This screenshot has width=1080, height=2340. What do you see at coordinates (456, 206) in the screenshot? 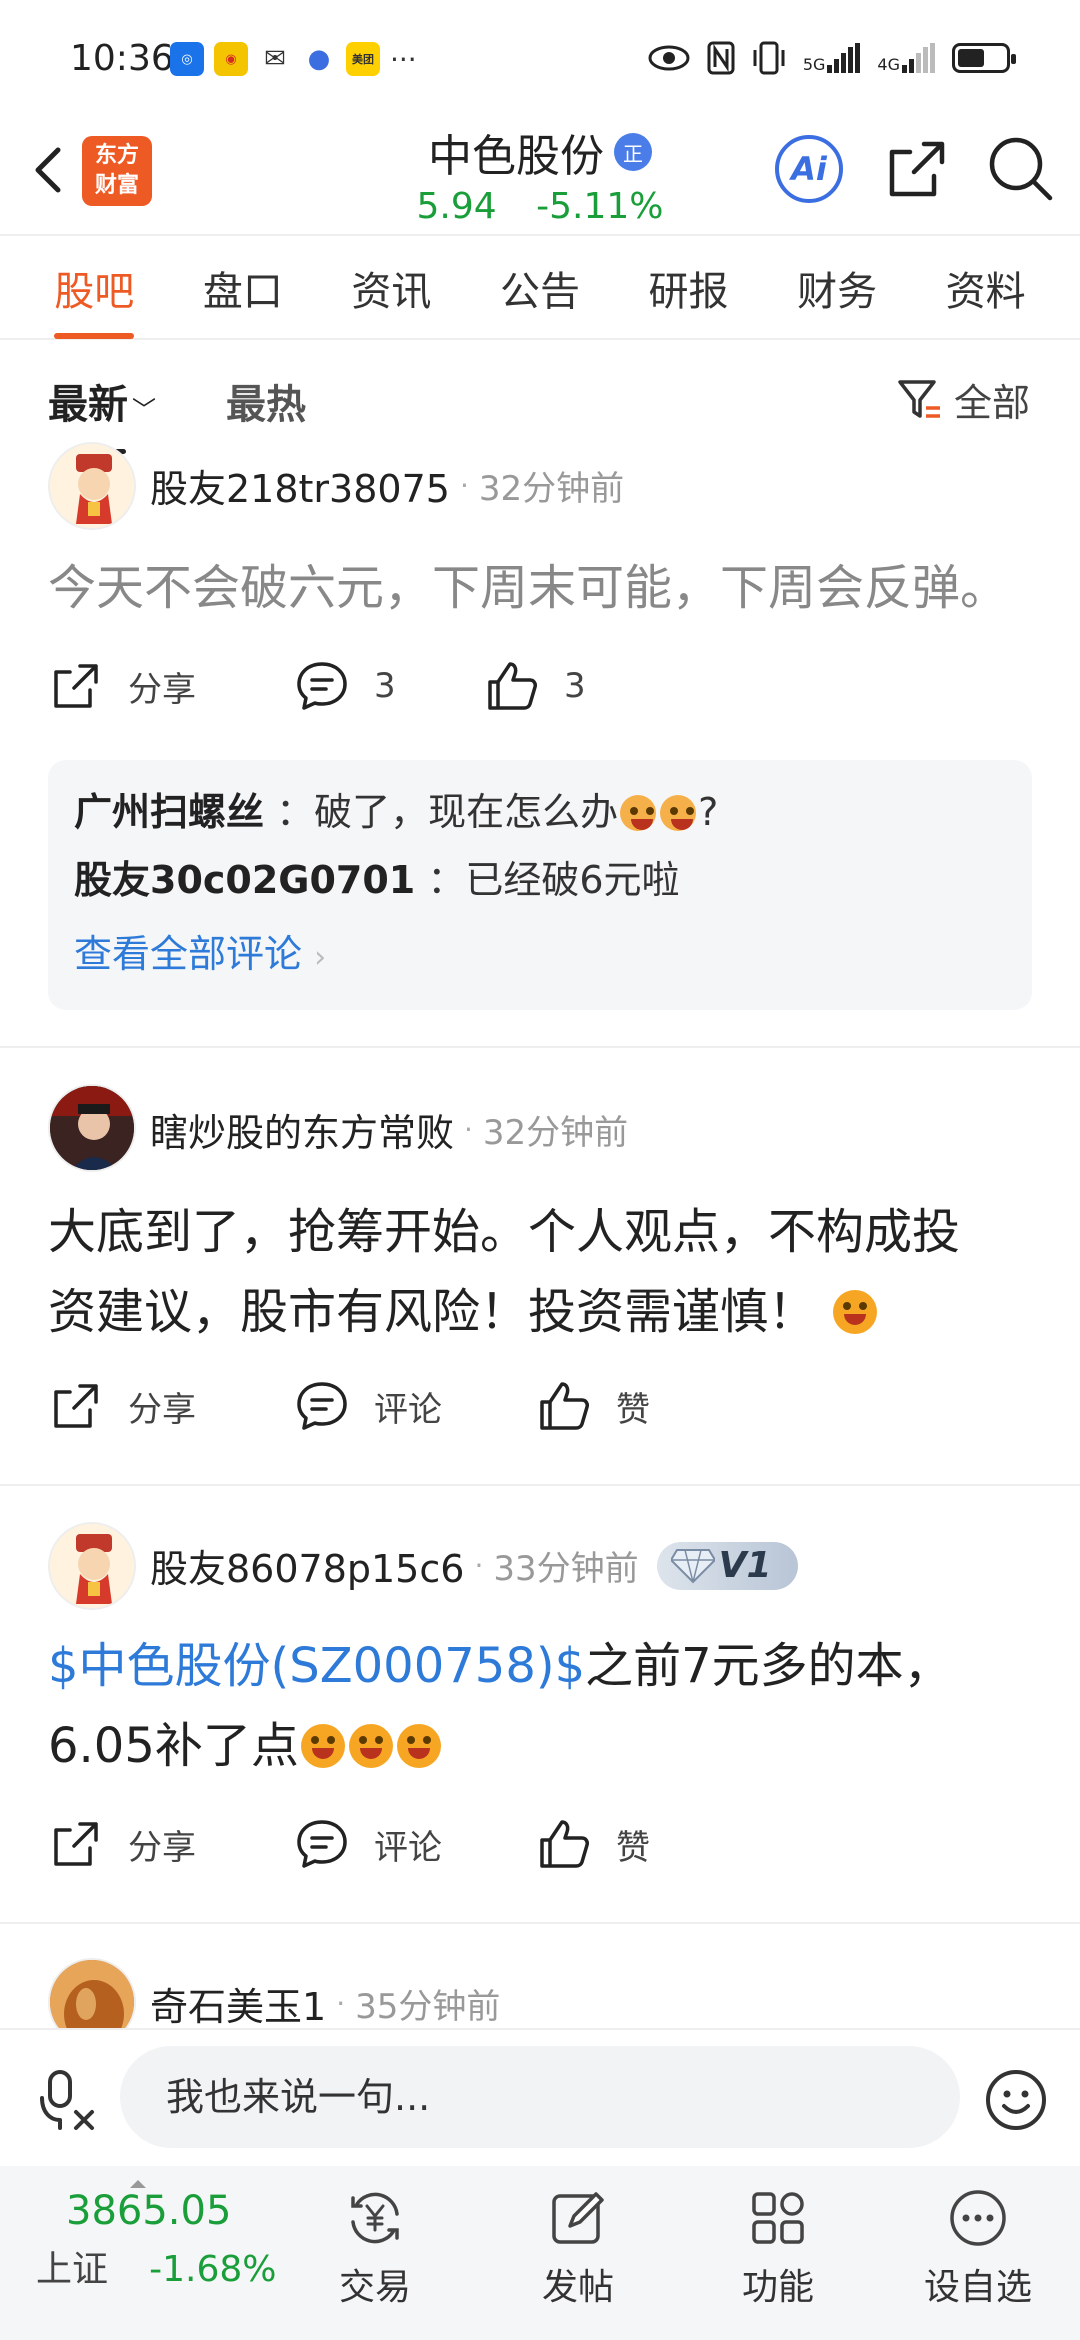
I see `stock-price: 5.94` at bounding box center [456, 206].